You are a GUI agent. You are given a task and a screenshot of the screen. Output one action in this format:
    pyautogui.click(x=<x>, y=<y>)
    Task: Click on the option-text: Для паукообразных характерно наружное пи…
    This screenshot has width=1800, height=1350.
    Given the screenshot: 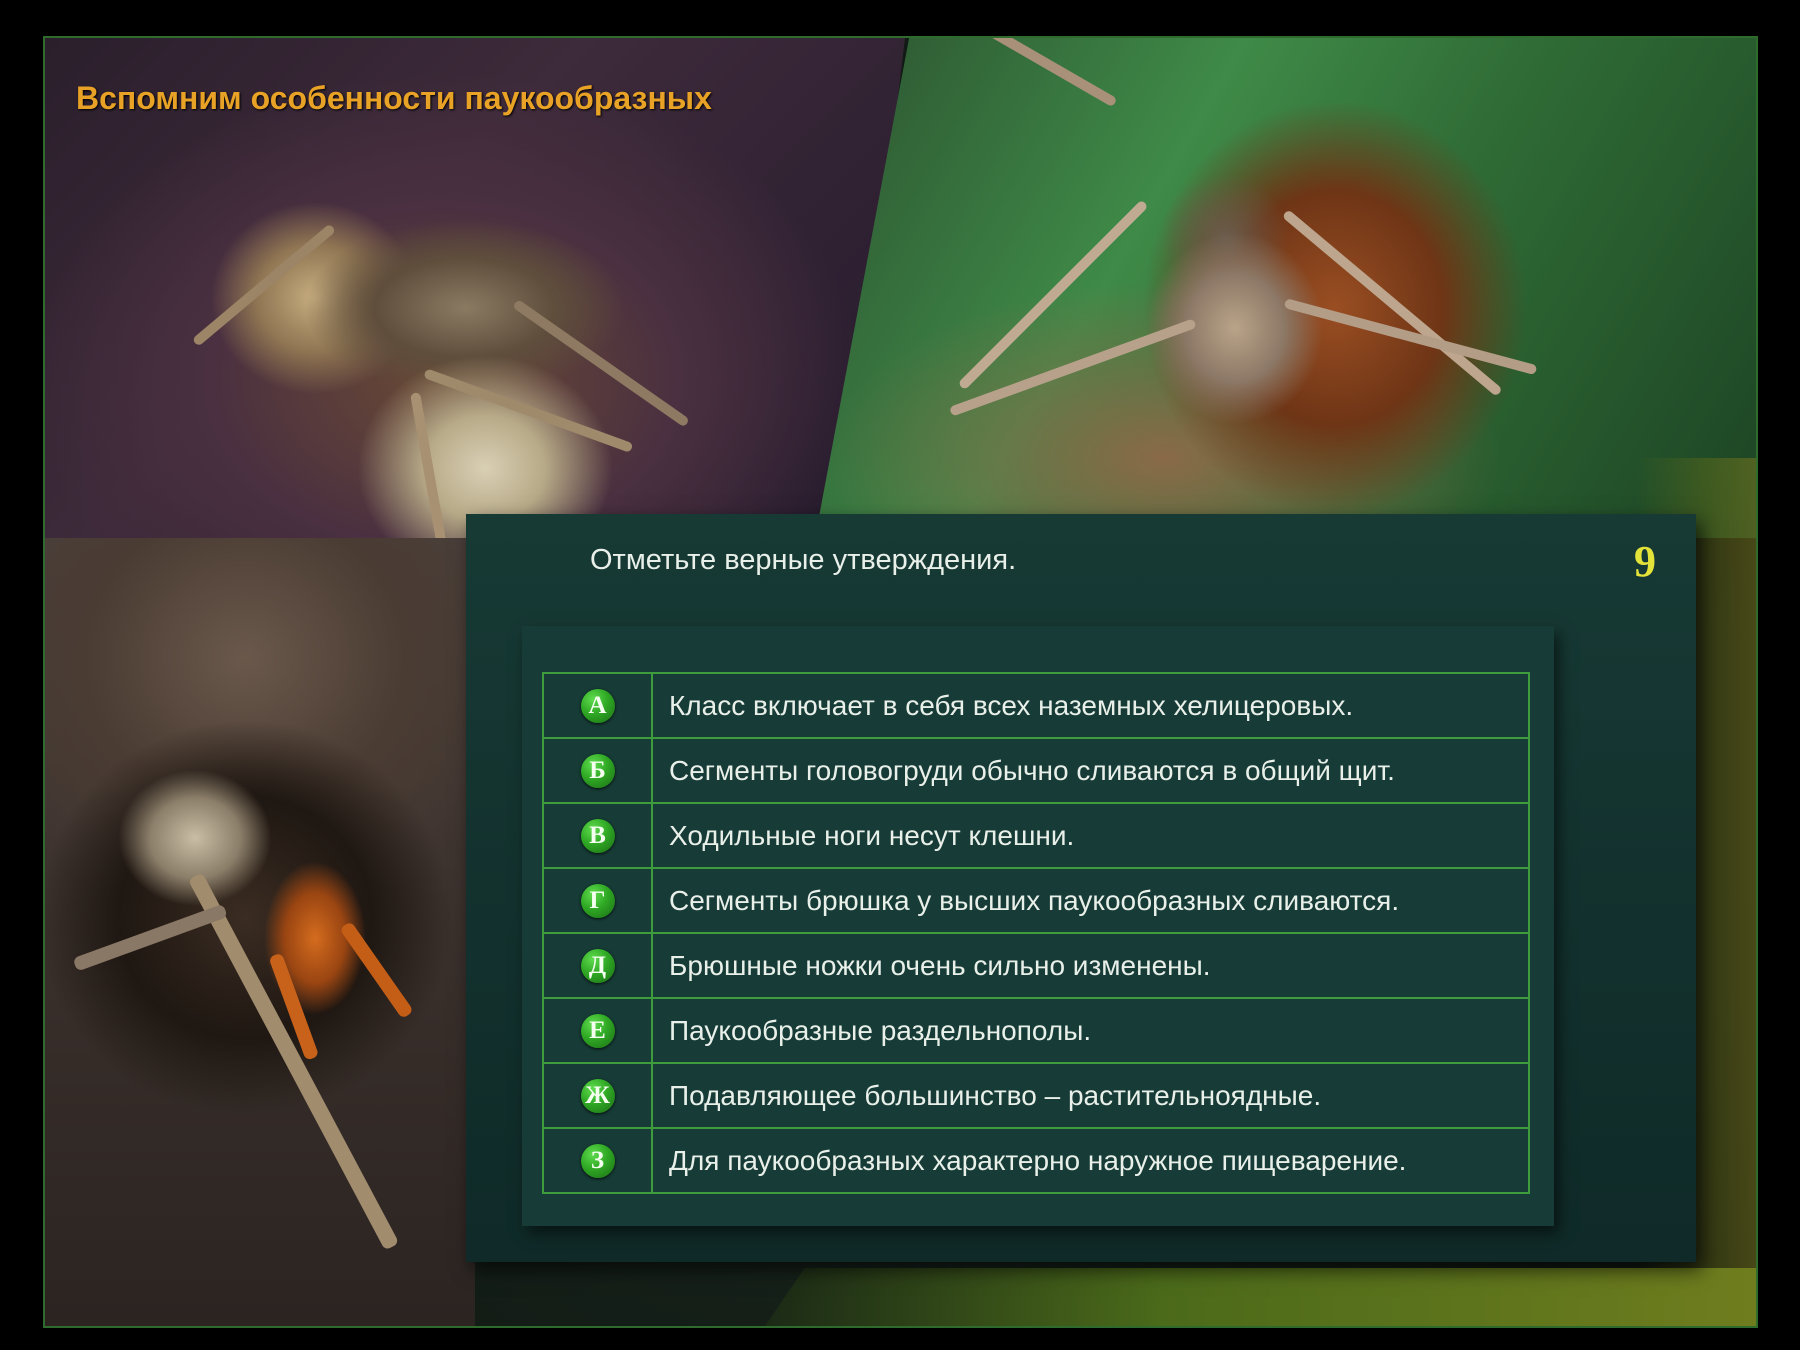 What is the action you would take?
    pyautogui.click(x=1090, y=1160)
    